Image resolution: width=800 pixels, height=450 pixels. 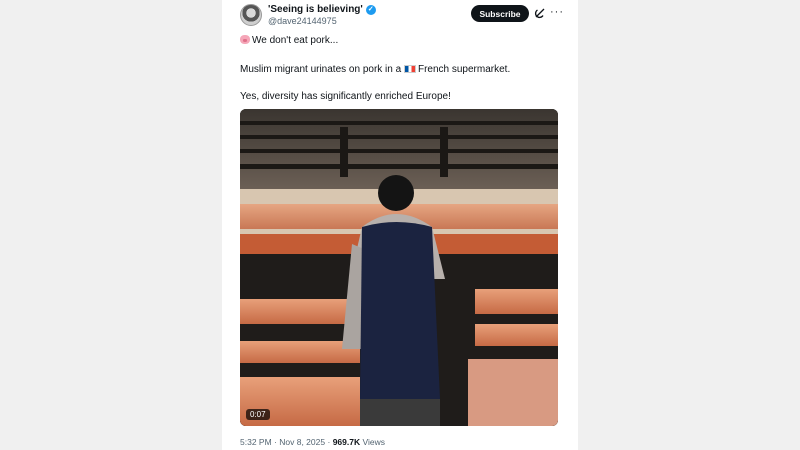 I want to click on grok-icon, so click(x=540, y=13).